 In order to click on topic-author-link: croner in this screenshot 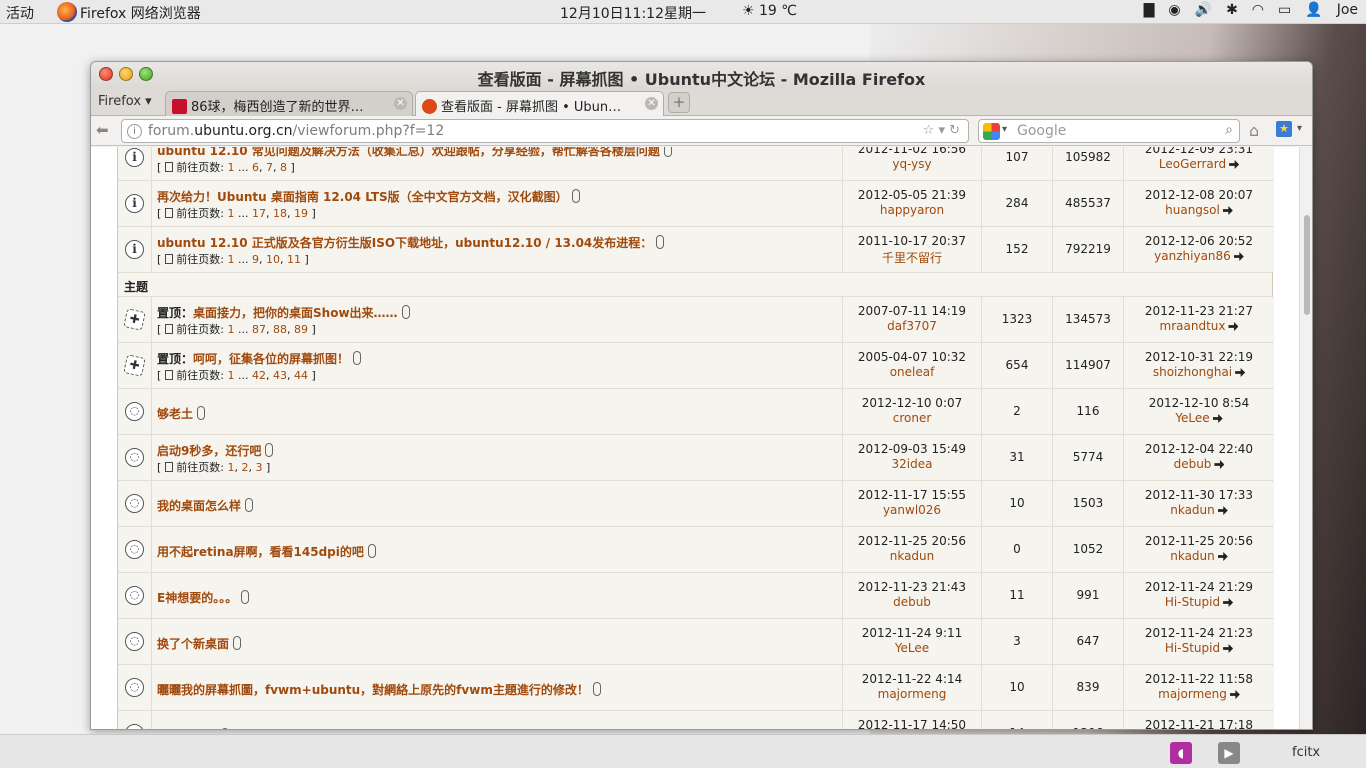, I will do `click(912, 418)`.